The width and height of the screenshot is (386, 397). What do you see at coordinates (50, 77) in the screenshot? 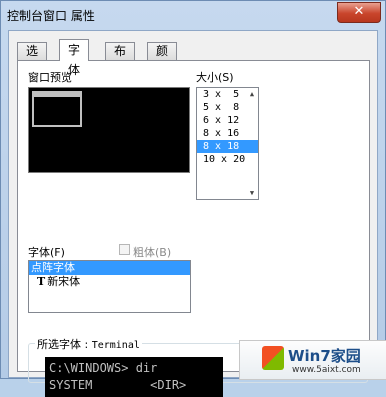
I see `window-preview-label: 窗口预览` at bounding box center [50, 77].